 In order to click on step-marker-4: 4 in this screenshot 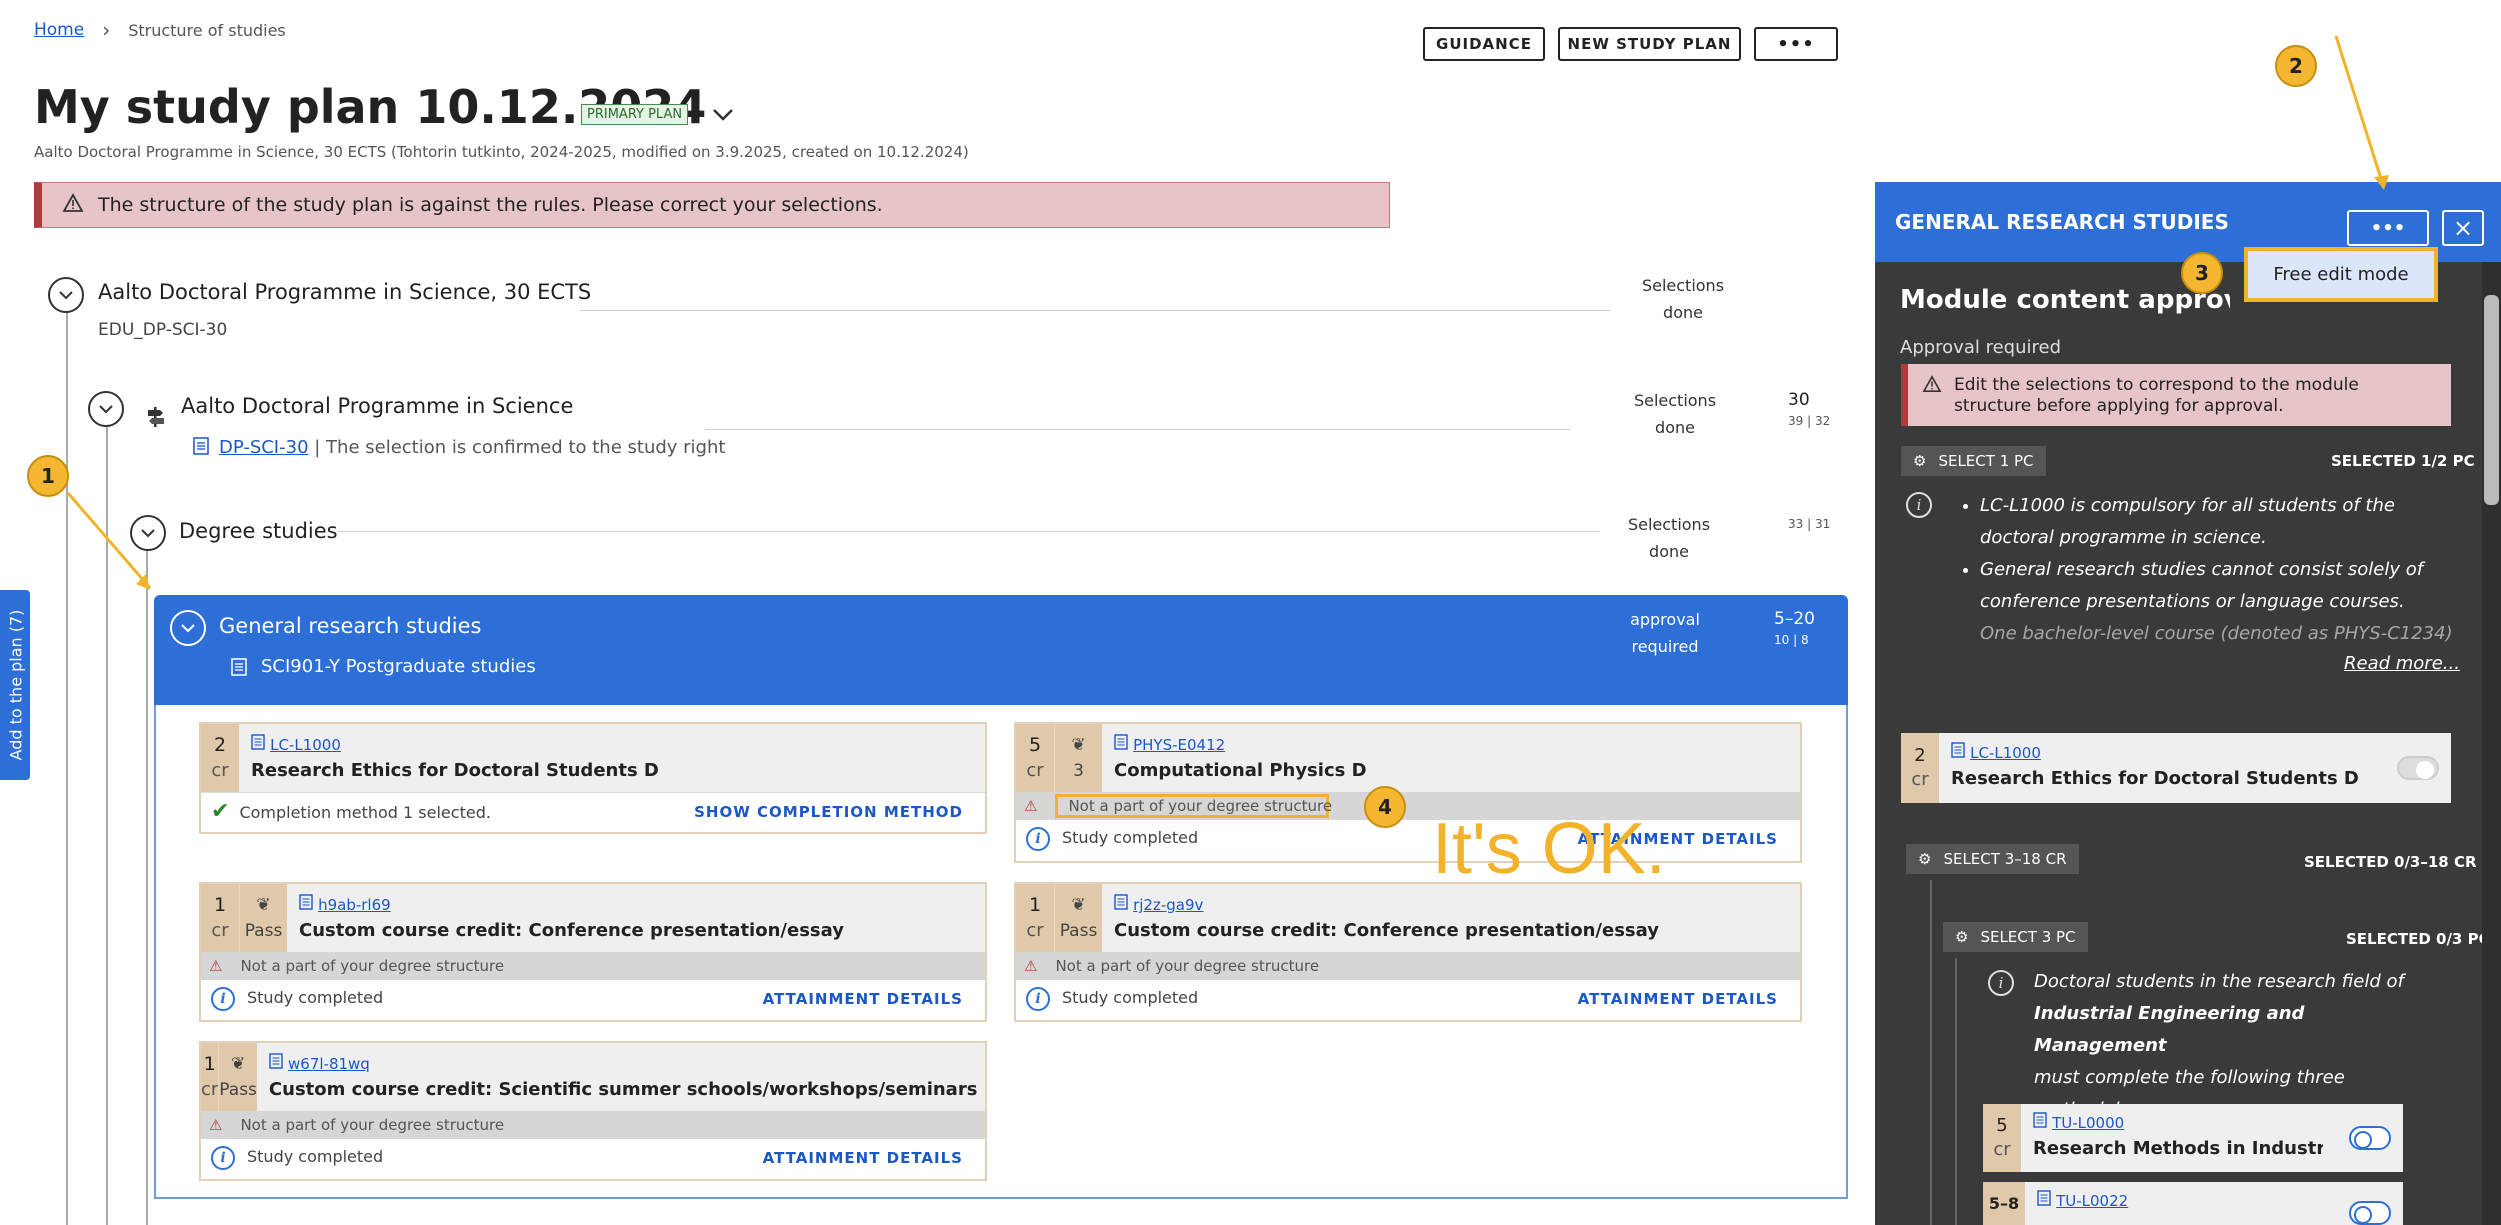, I will do `click(1385, 807)`.